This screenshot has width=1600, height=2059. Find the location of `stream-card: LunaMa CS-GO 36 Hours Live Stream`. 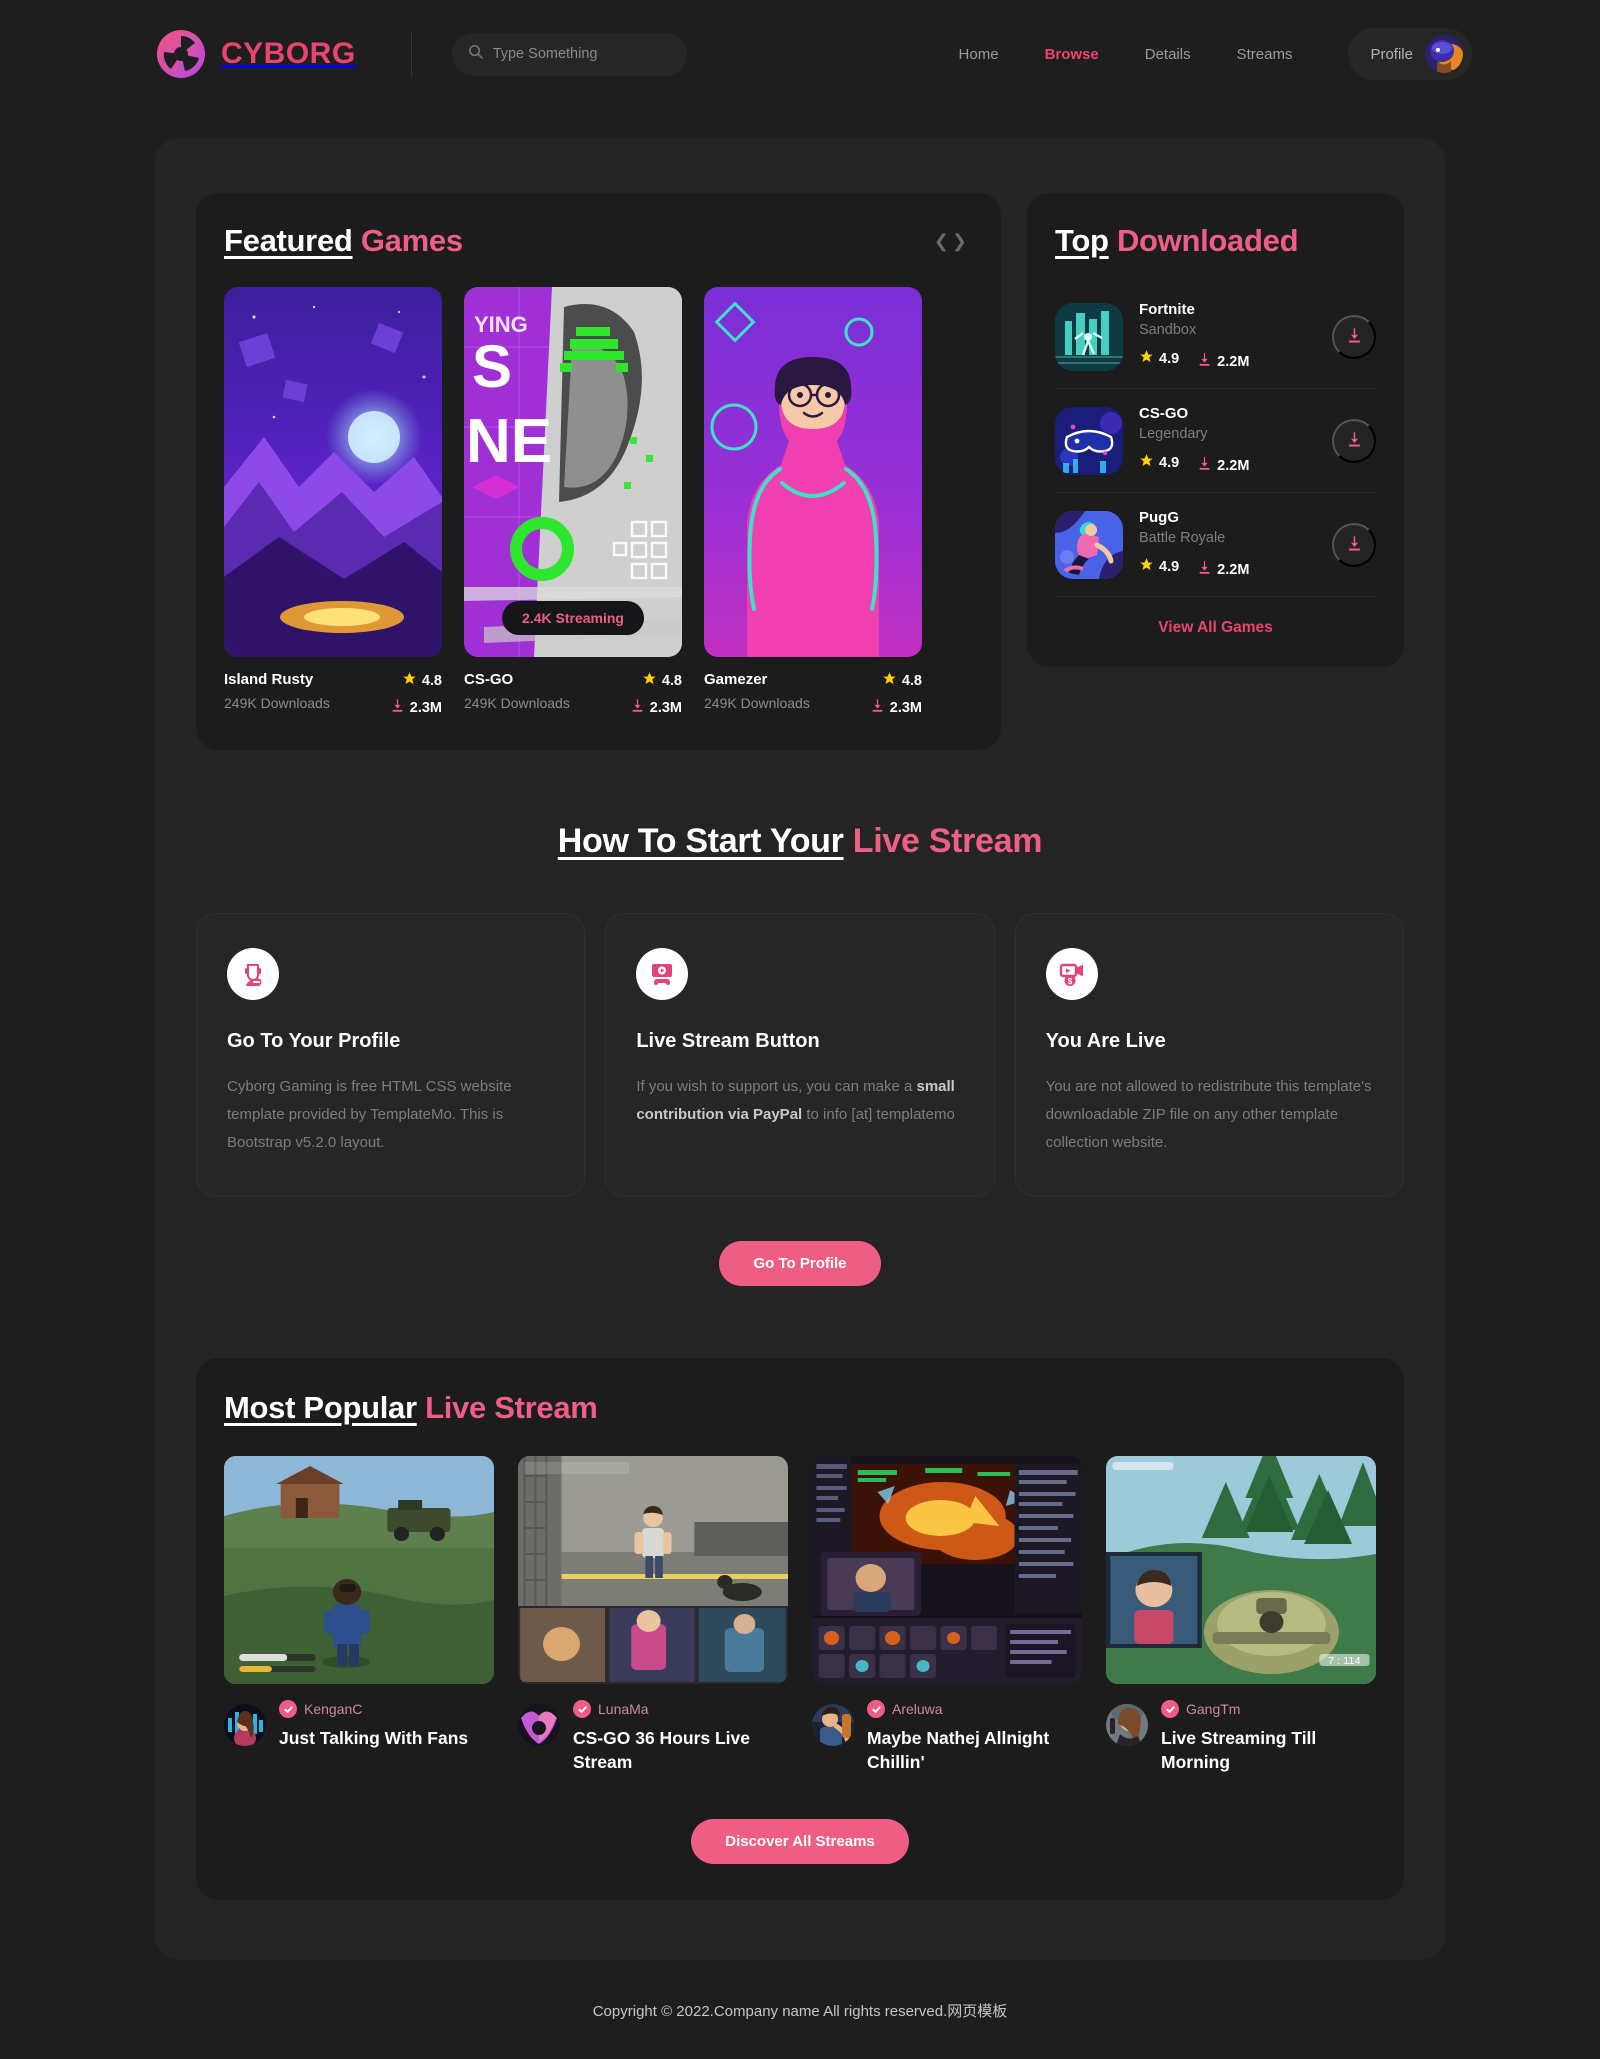

stream-card: LunaMa CS-GO 36 Hours Live Stream is located at coordinates (653, 1615).